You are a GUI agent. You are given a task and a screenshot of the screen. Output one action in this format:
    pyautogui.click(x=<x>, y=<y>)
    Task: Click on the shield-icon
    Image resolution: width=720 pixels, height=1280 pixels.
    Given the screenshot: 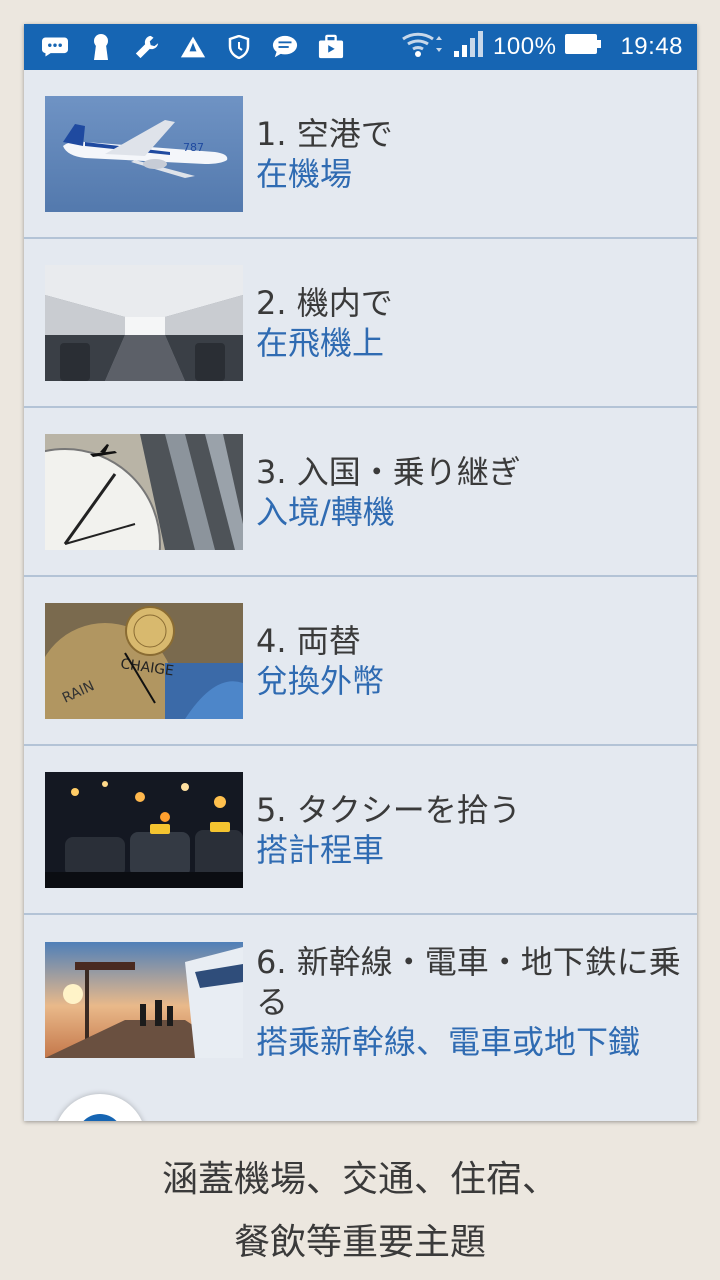 What is the action you would take?
    pyautogui.click(x=239, y=47)
    